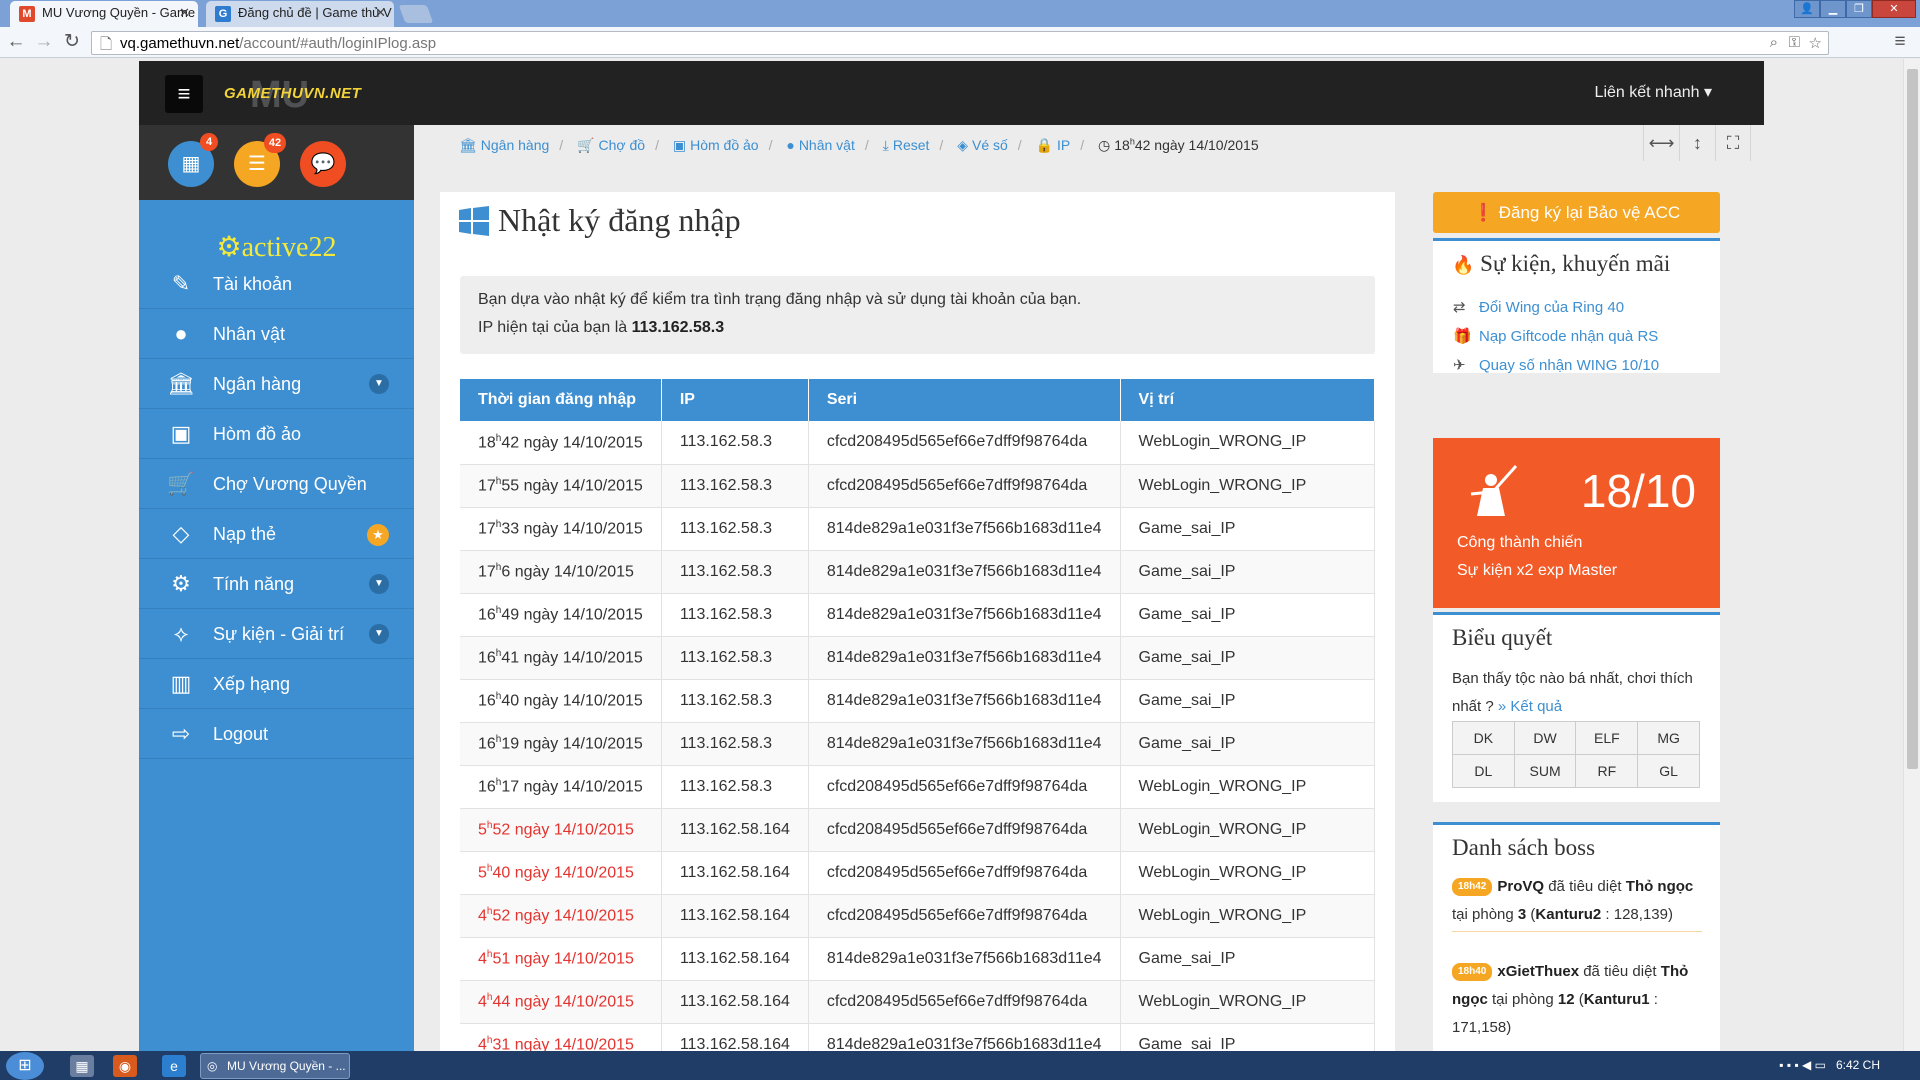  I want to click on events-title: 🔥 Sự kiện, khuyến mãi, so click(1561, 263).